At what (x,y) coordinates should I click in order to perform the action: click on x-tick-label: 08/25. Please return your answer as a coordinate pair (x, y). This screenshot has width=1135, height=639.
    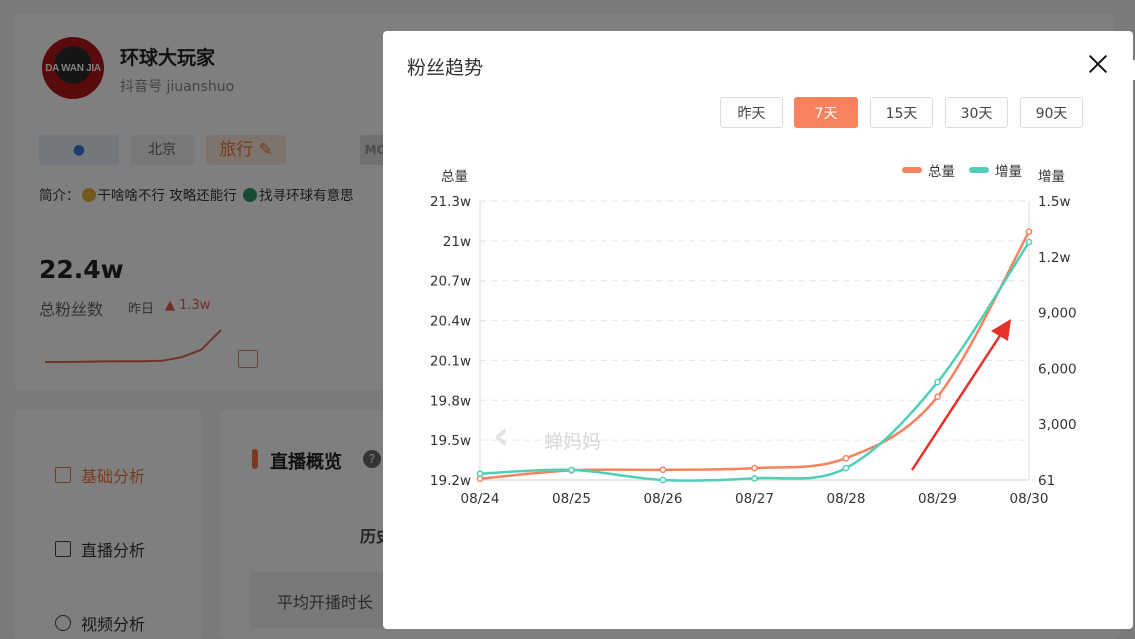
    Looking at the image, I should click on (571, 499).